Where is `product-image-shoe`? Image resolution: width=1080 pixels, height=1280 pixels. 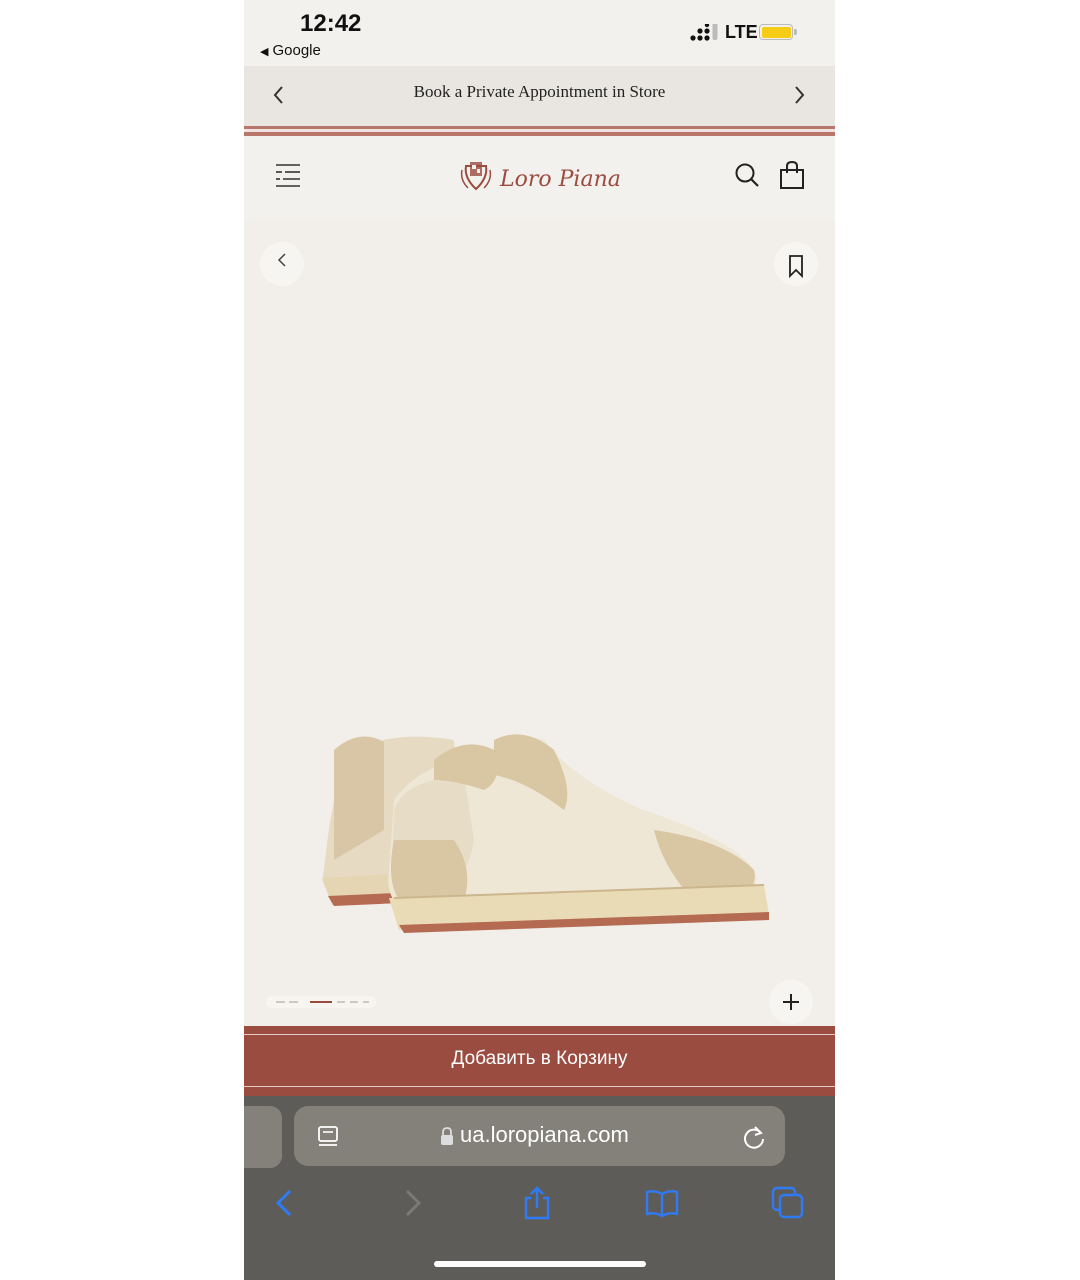
product-image-shoe is located at coordinates (545, 833).